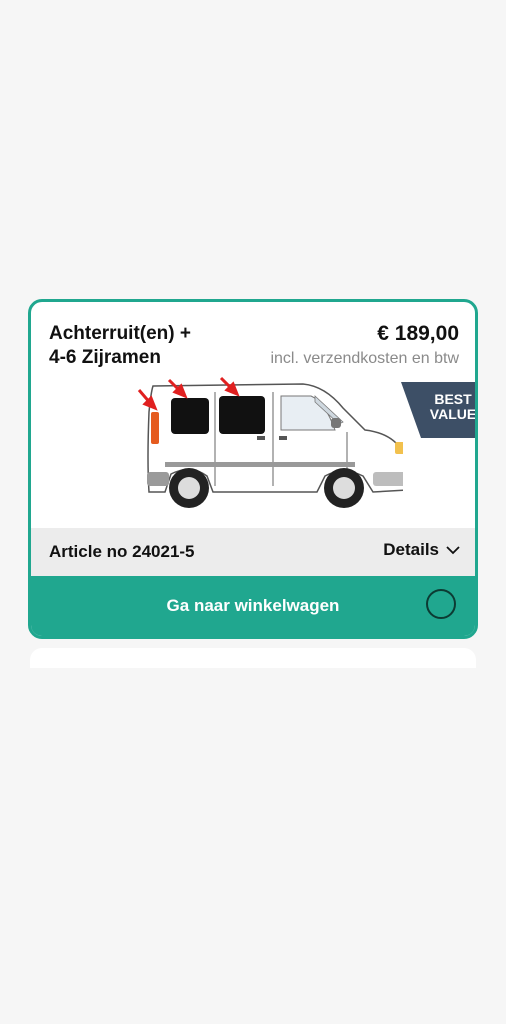 The height and width of the screenshot is (1024, 506). What do you see at coordinates (411, 549) in the screenshot?
I see `details-label: Details` at bounding box center [411, 549].